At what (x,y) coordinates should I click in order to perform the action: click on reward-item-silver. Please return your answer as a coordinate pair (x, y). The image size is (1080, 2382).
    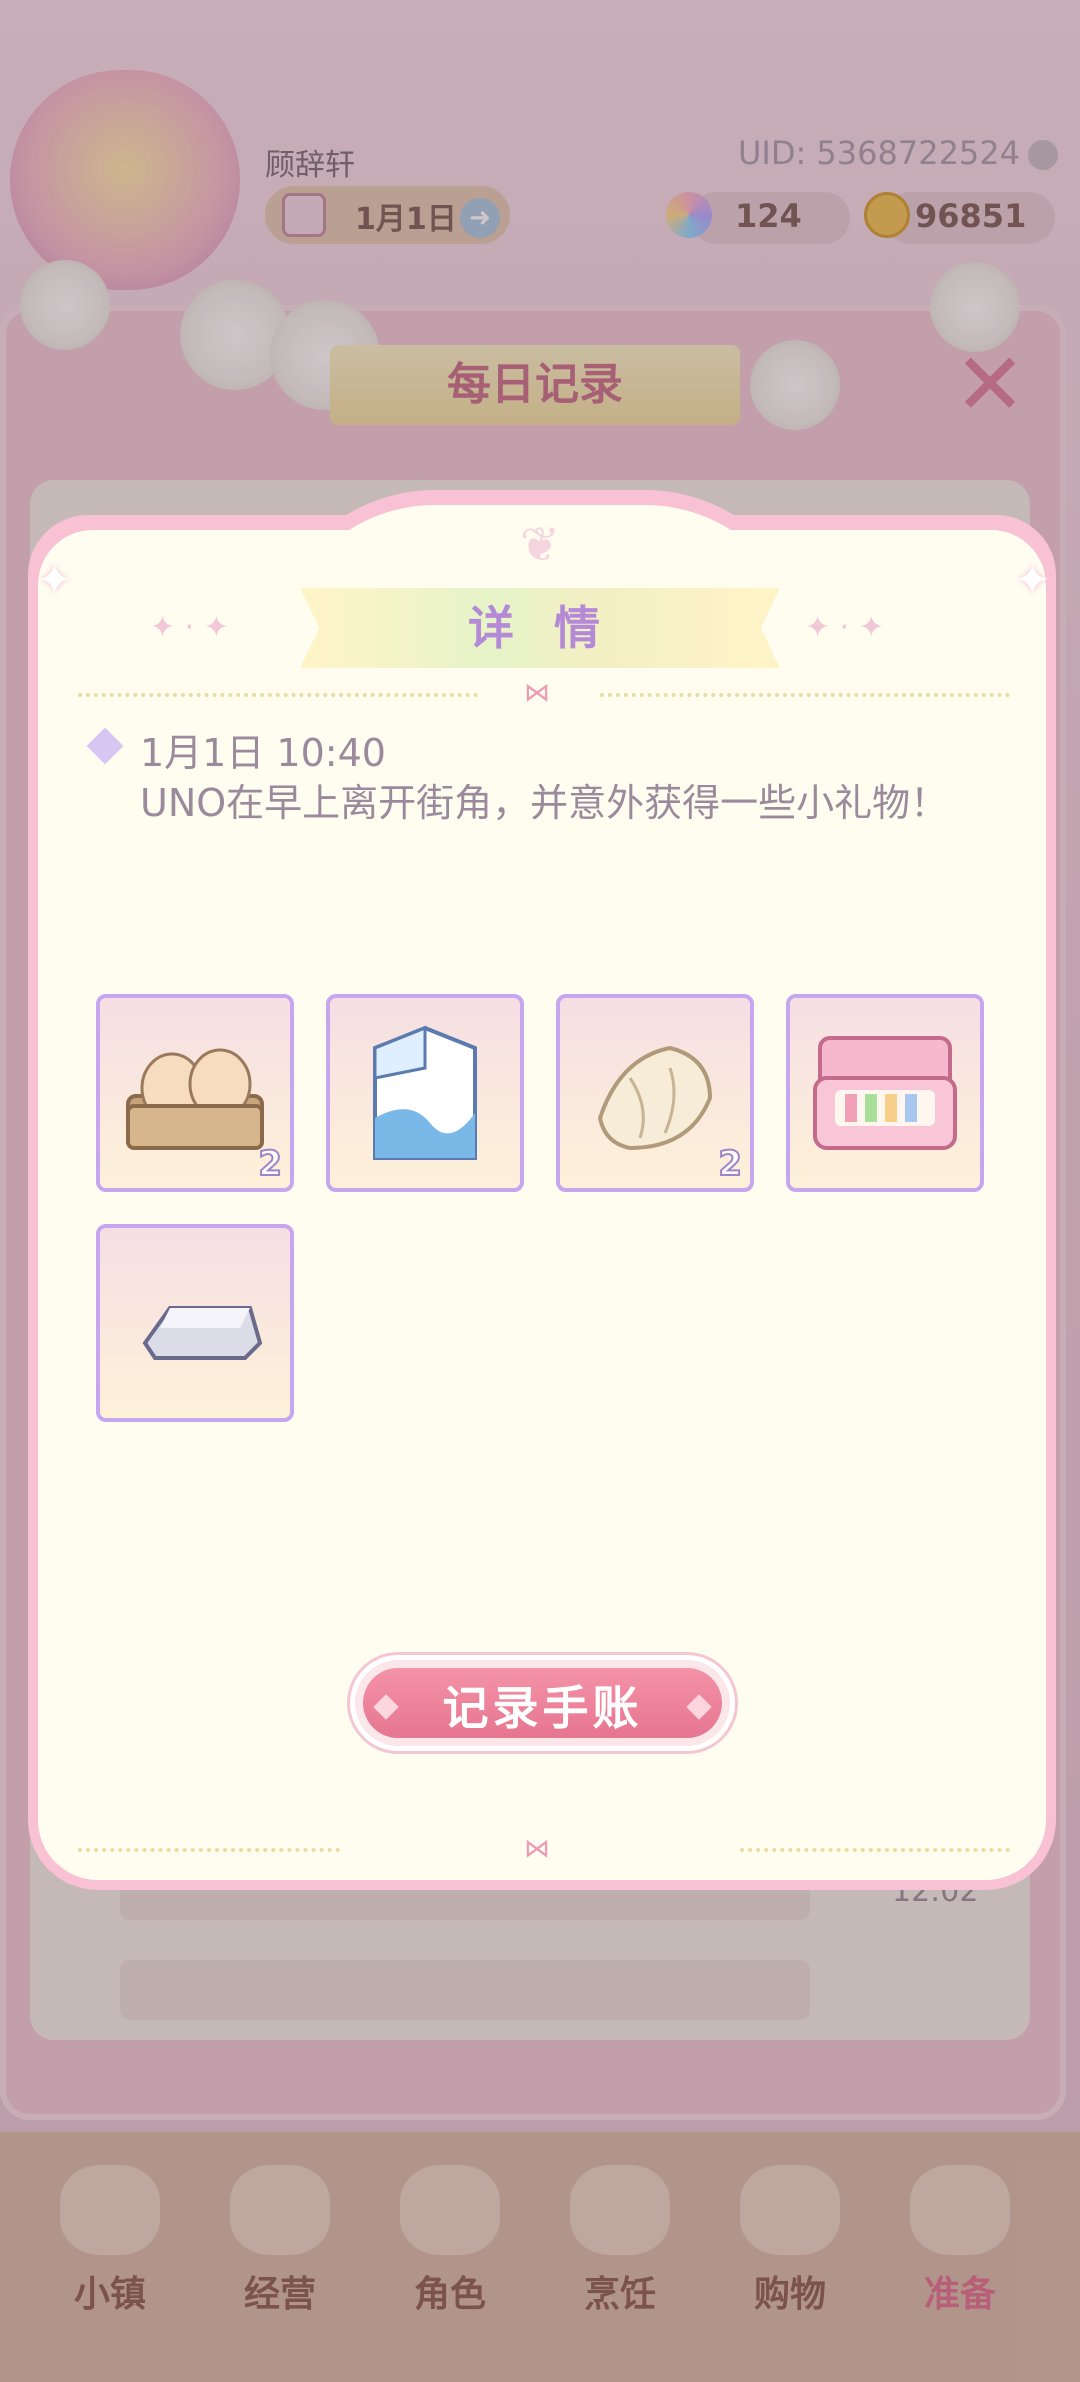
    Looking at the image, I should click on (195, 1323).